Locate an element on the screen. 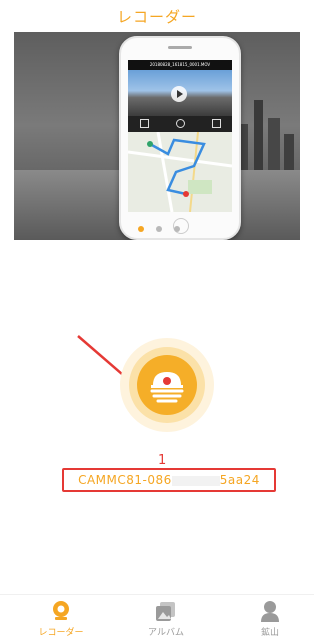 The height and width of the screenshot is (642, 320). user-icon is located at coordinates (270, 611).